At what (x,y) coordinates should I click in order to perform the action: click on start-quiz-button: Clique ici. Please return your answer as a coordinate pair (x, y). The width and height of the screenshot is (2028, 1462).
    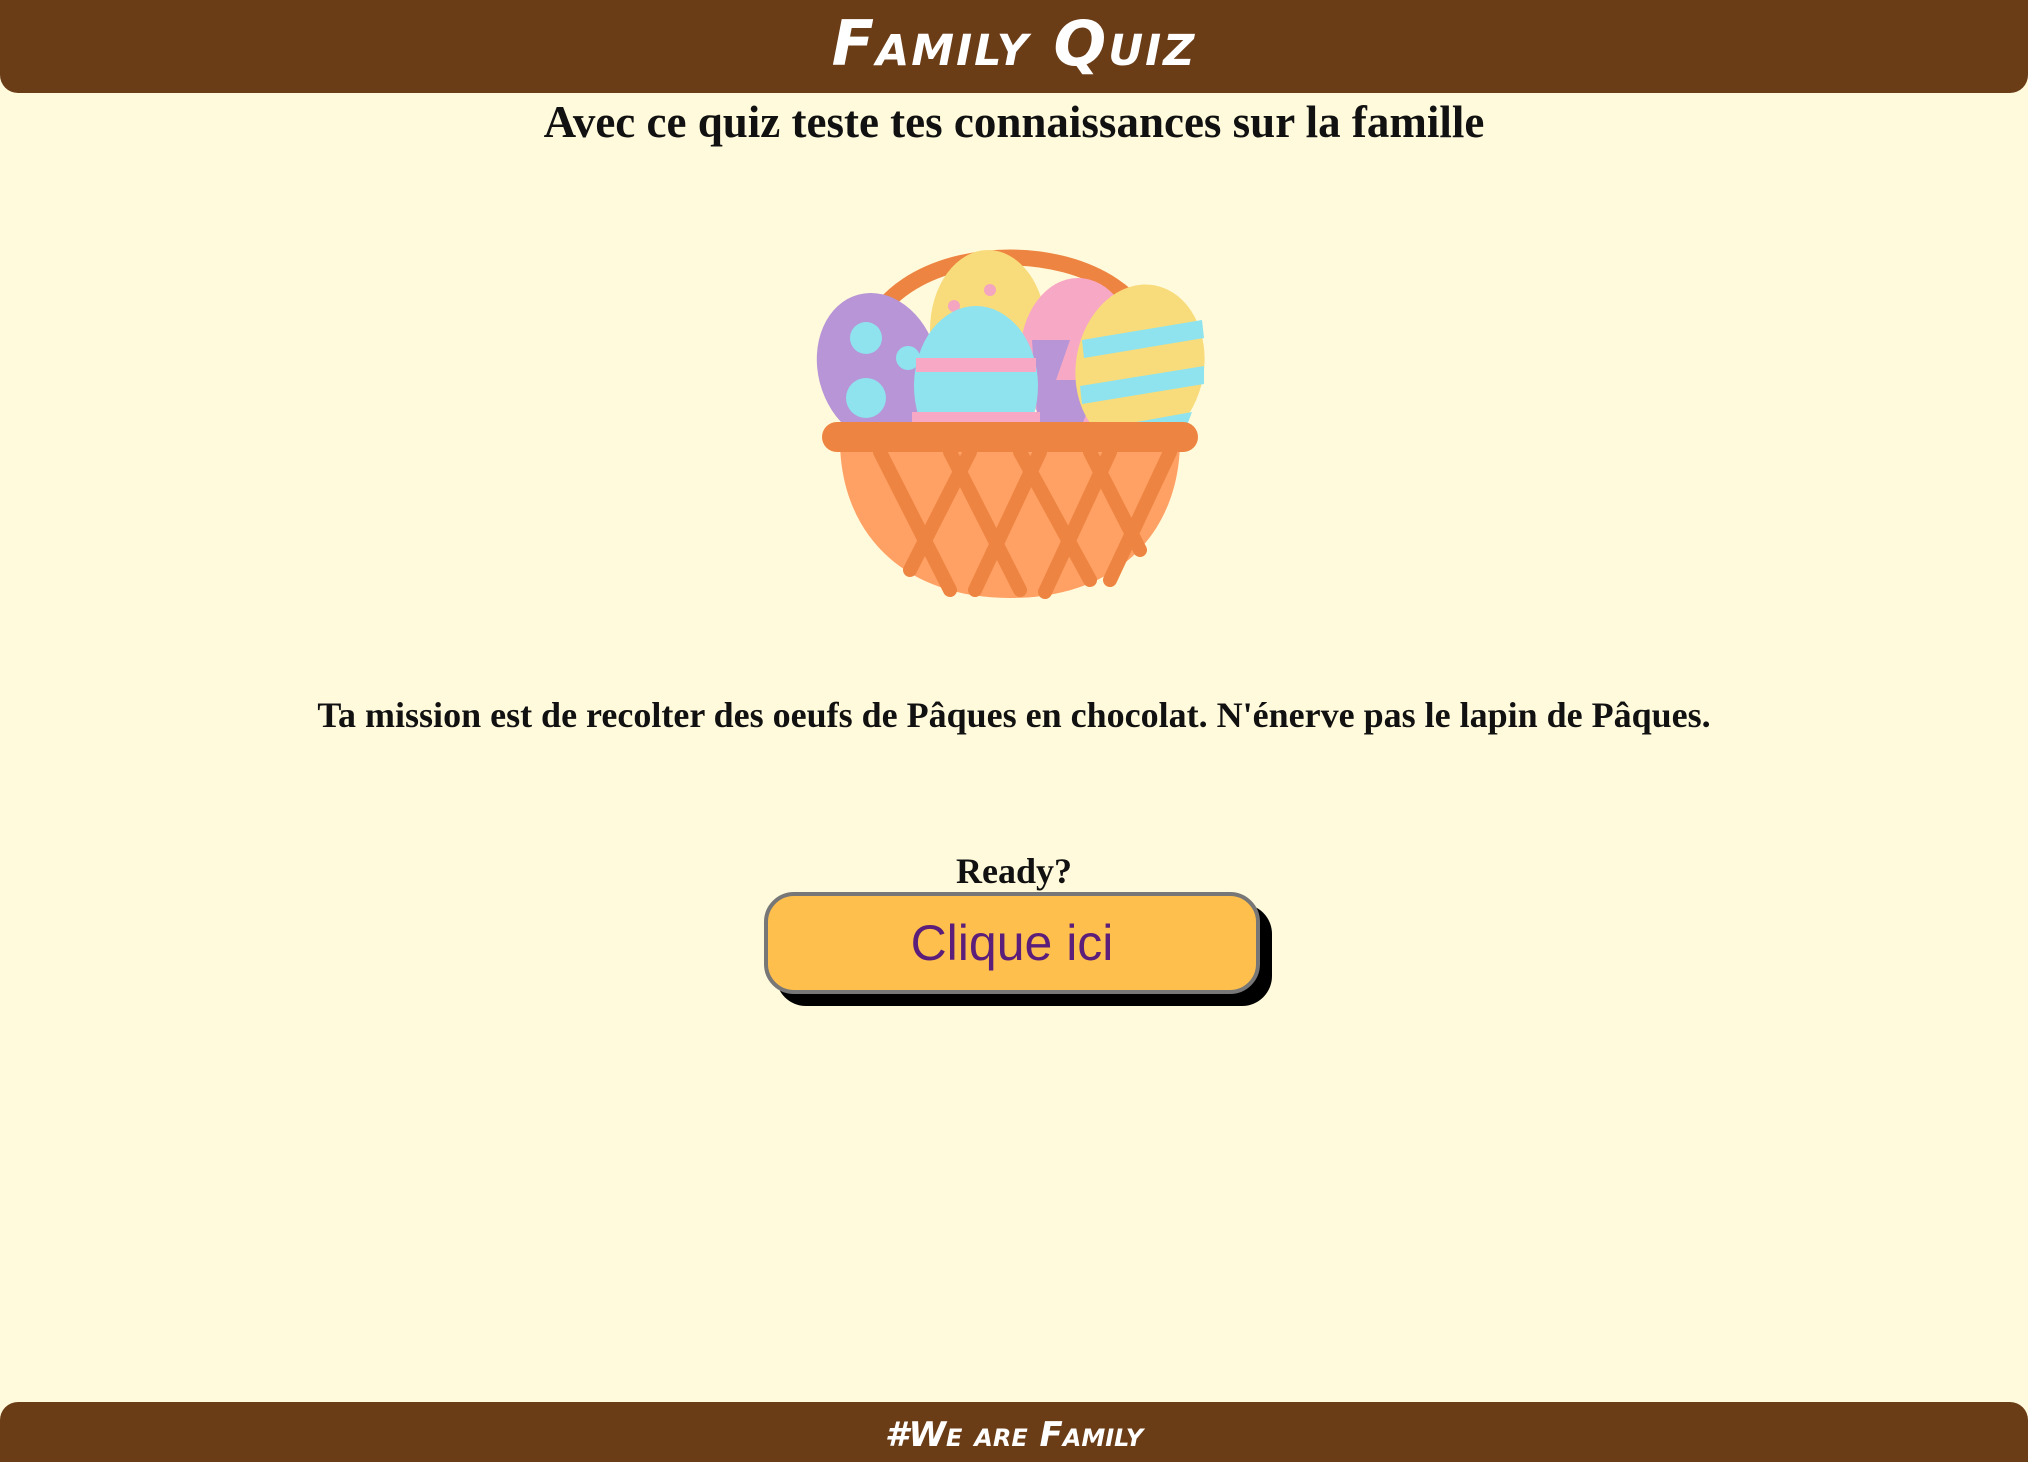
    Looking at the image, I should click on (1012, 943).